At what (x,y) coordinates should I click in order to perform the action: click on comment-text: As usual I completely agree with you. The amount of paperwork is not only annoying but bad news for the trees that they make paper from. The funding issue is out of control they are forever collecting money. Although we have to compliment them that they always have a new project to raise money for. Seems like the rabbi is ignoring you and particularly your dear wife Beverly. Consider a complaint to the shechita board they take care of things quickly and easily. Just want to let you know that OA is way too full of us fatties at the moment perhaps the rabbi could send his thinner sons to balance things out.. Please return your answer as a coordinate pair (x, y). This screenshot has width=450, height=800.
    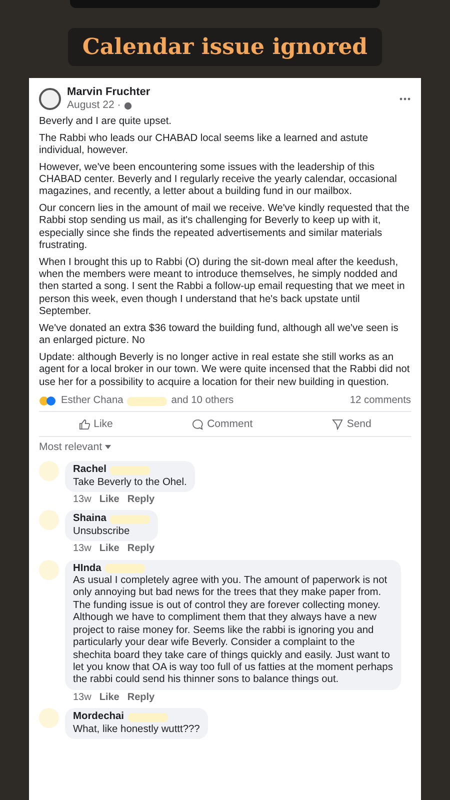
    Looking at the image, I should click on (233, 630).